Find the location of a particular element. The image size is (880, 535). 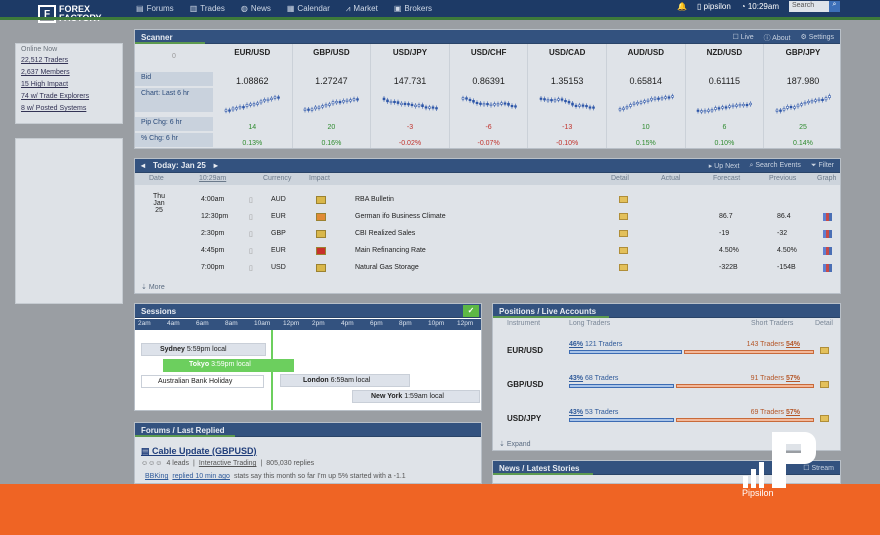

calendar-event-row: 2:30pm ▯ GBP CBI Realized Sales -19 -32 is located at coordinates (487, 233).